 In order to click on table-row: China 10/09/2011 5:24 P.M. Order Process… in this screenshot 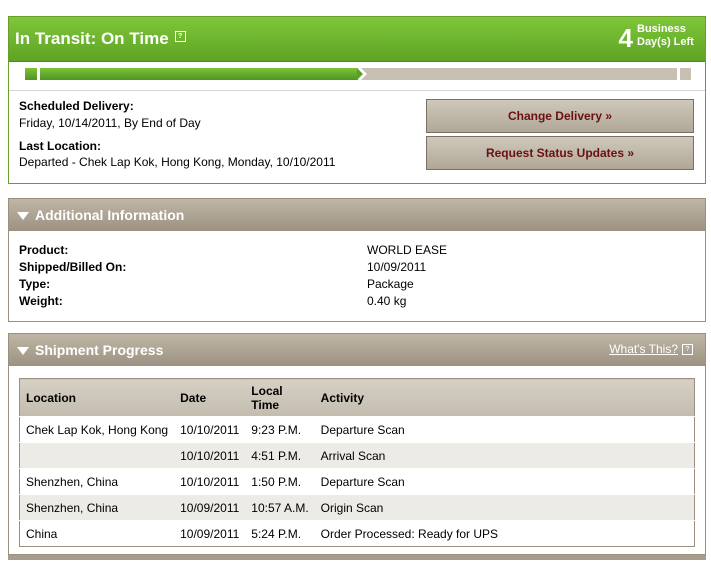, I will do `click(357, 533)`.